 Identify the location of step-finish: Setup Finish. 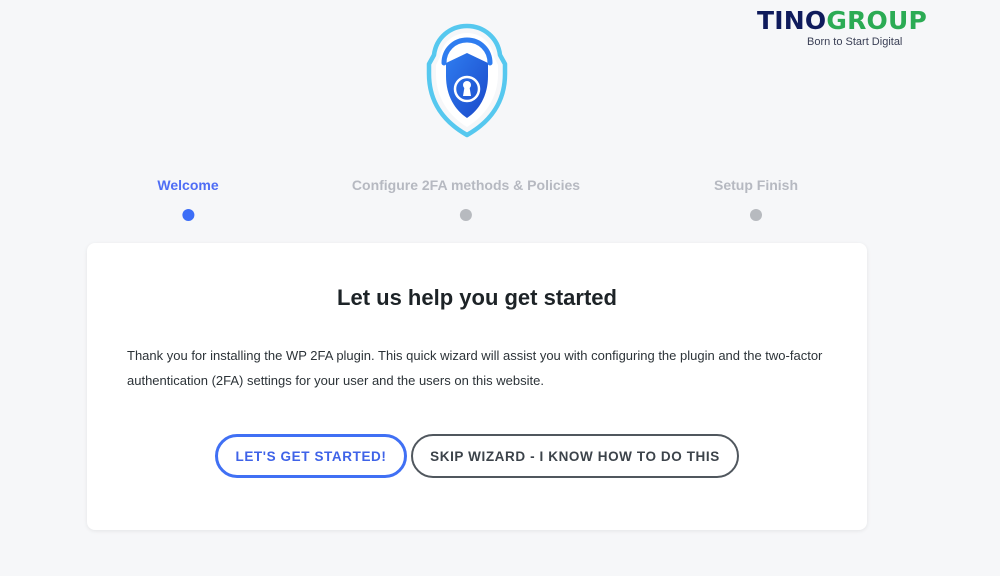
(756, 198).